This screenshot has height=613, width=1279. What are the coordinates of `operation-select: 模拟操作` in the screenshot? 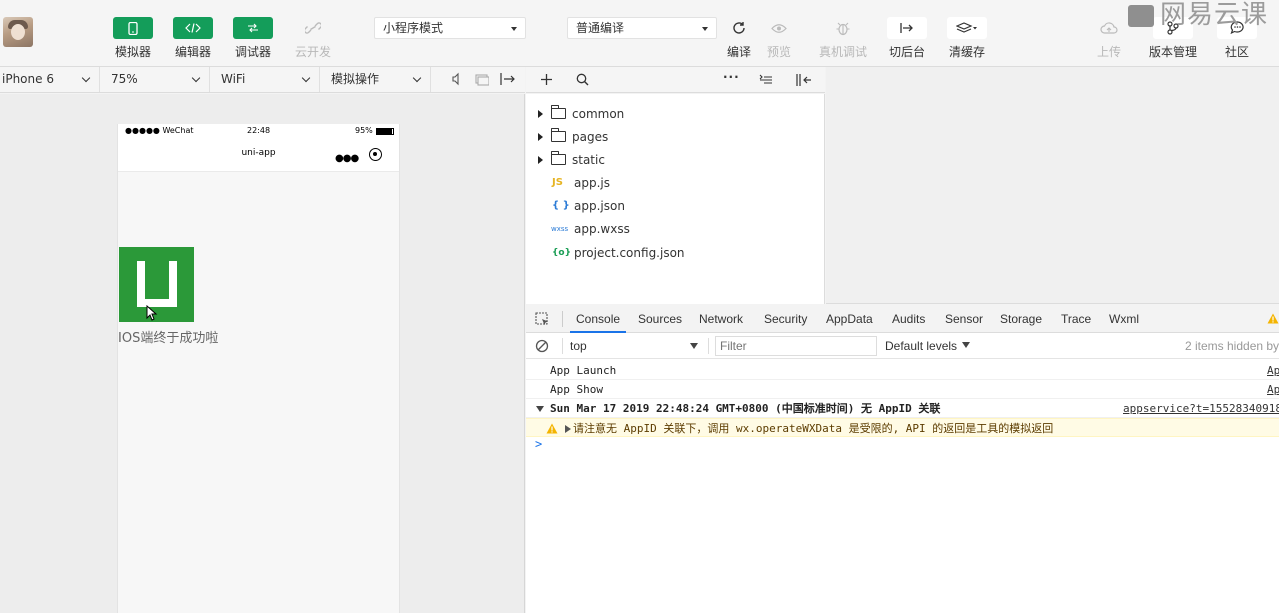 It's located at (375, 79).